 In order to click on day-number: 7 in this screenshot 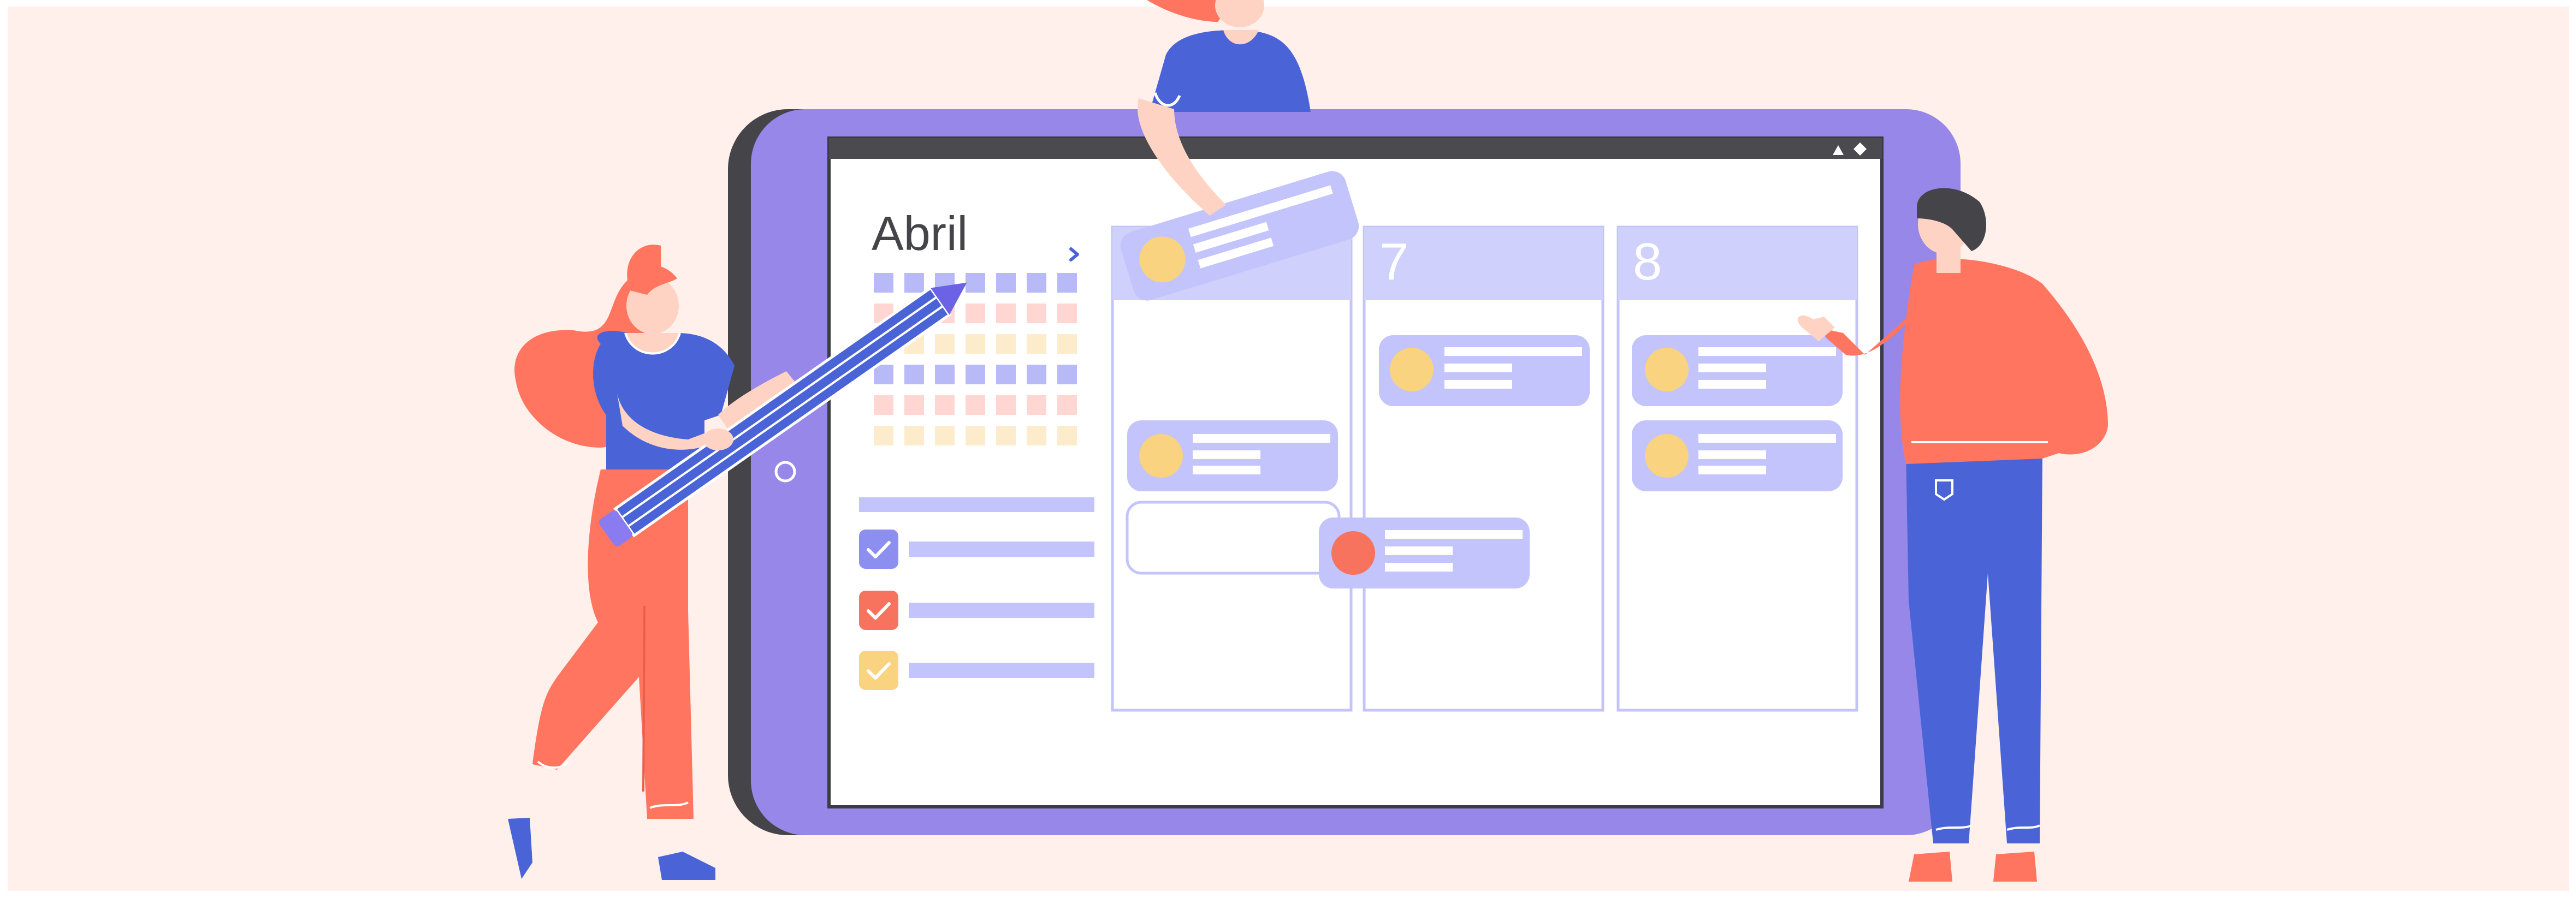, I will do `click(1393, 262)`.